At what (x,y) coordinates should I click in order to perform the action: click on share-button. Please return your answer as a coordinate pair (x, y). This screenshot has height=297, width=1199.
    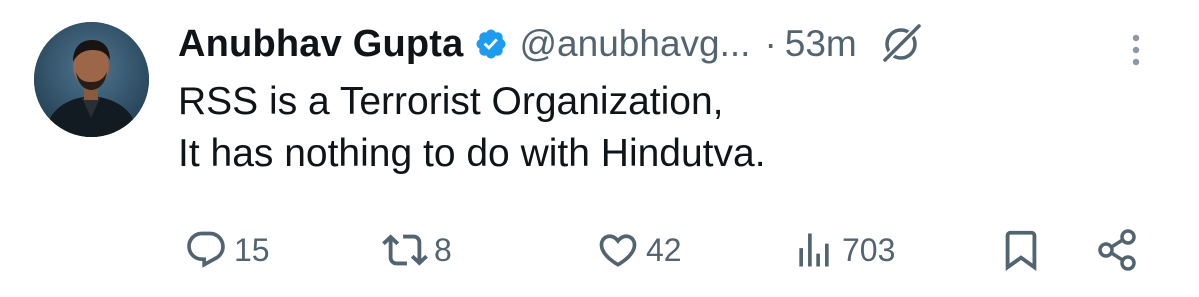
    Looking at the image, I should click on (1118, 250).